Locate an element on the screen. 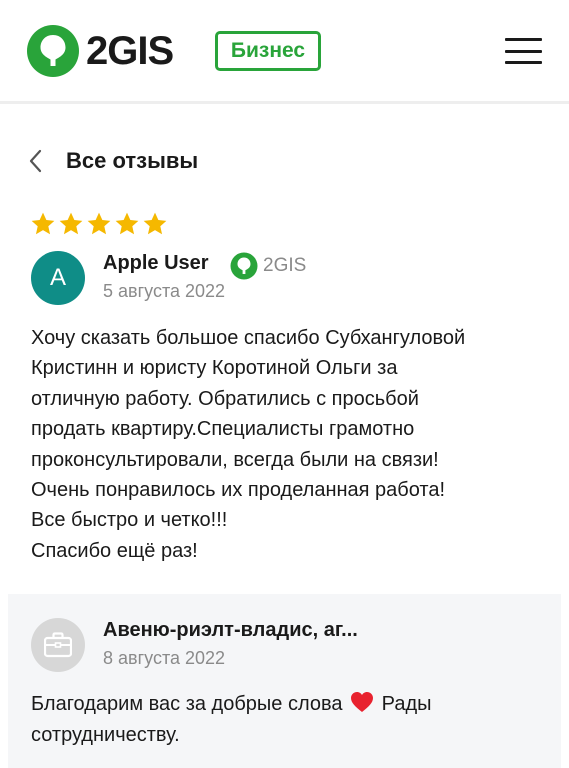  briefcase-icon is located at coordinates (58, 645).